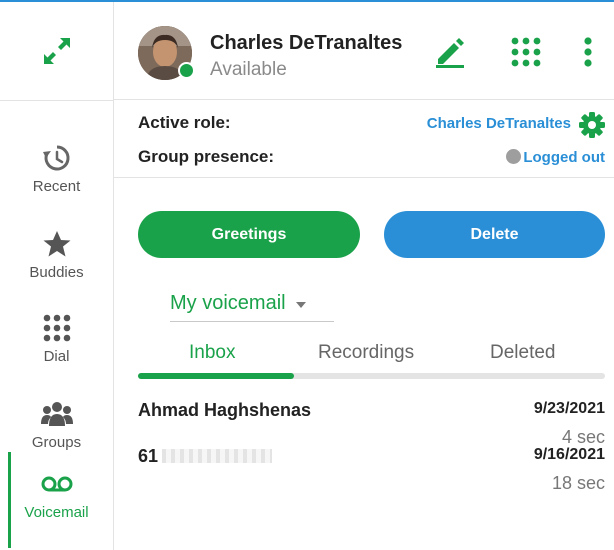  I want to click on nav-item-label: Voicemail, so click(56, 512).